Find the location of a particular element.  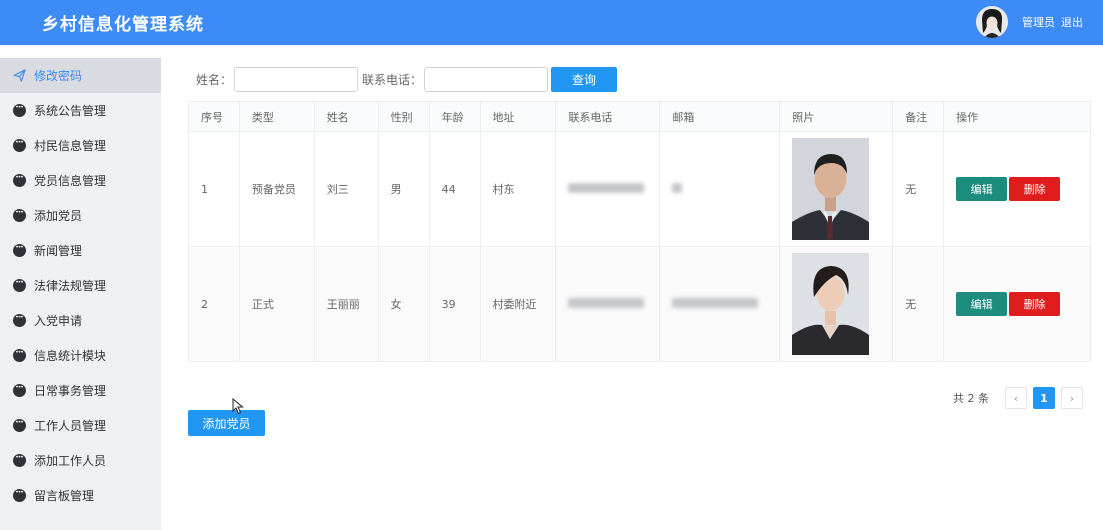

sidebar-item-applications: 入党申请 is located at coordinates (80, 320).